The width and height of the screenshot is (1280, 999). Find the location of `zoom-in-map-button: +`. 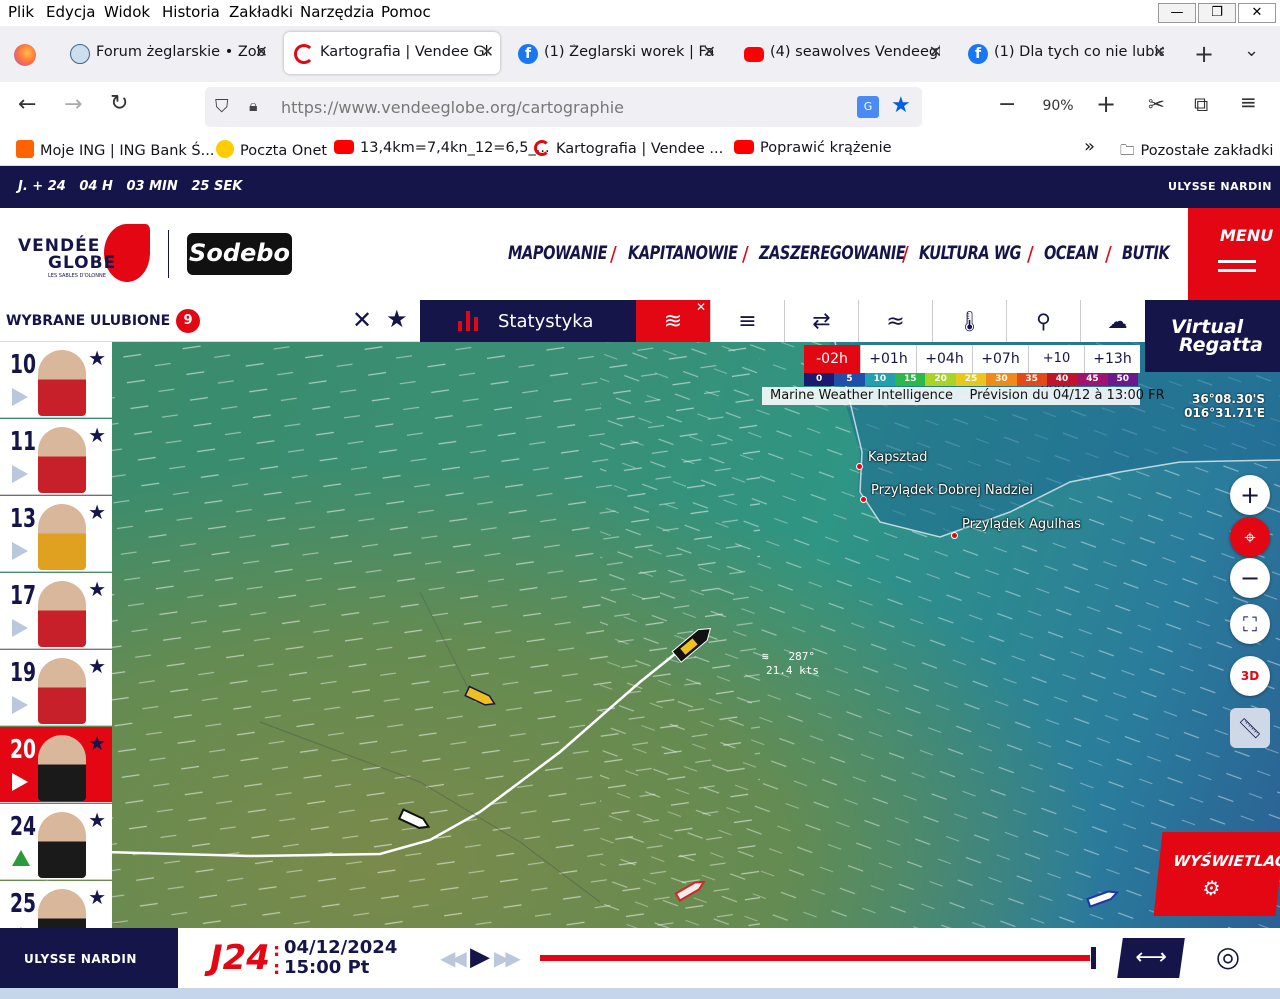

zoom-in-map-button: + is located at coordinates (1250, 495).